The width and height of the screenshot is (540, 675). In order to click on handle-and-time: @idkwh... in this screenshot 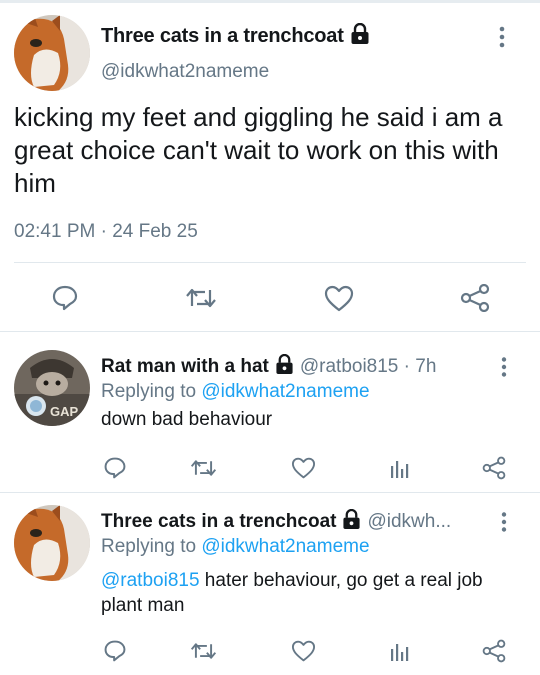, I will do `click(409, 522)`.